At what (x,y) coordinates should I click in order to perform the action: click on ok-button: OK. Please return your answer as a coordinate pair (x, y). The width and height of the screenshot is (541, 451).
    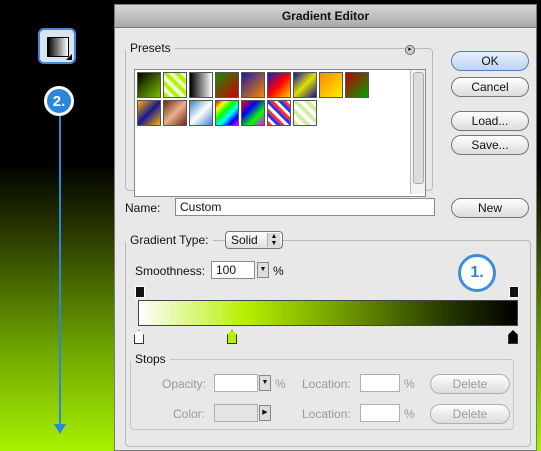
    Looking at the image, I should click on (490, 61).